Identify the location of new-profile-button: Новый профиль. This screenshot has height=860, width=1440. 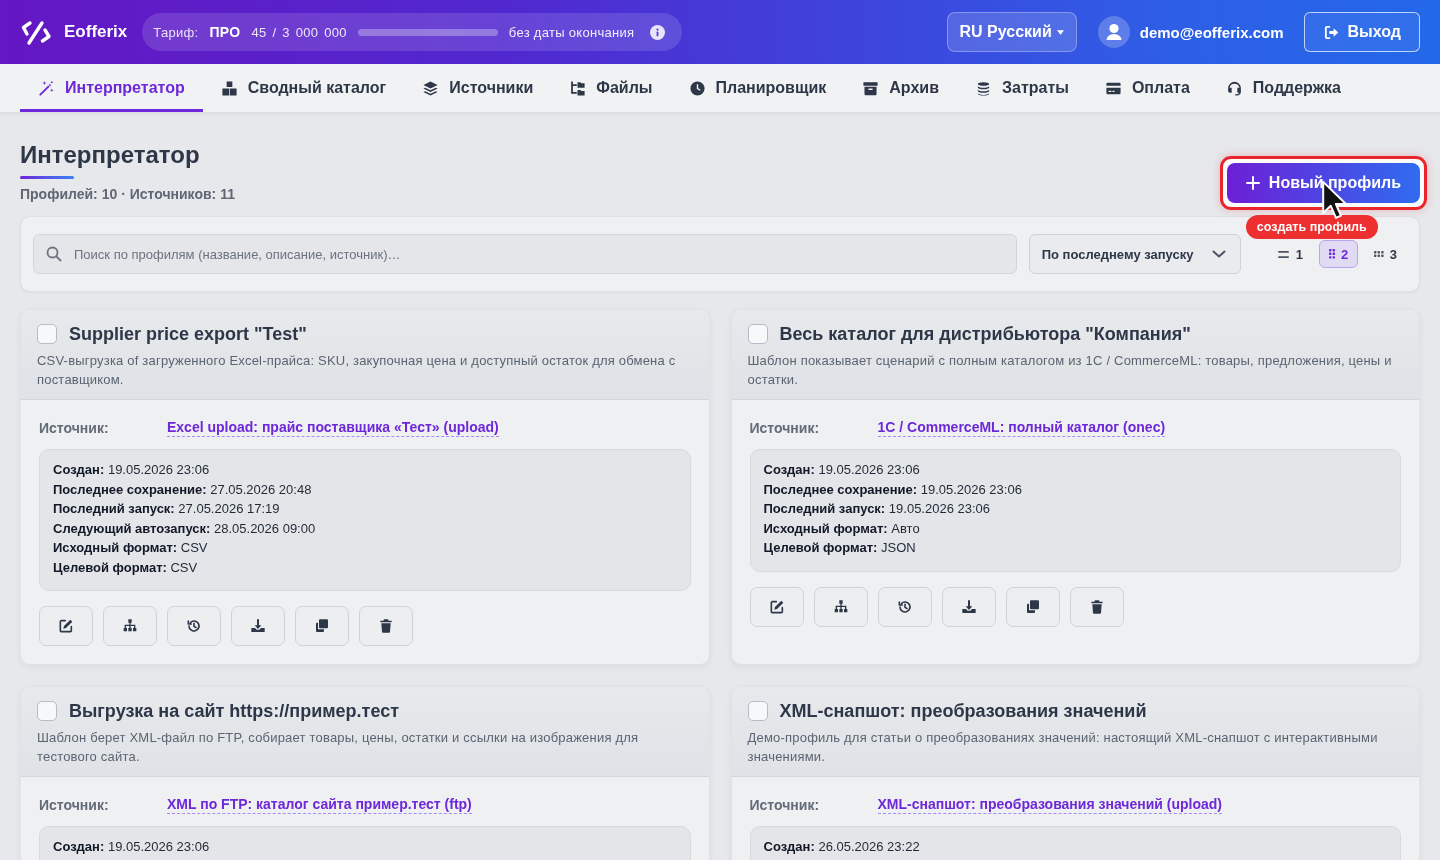
(1323, 183).